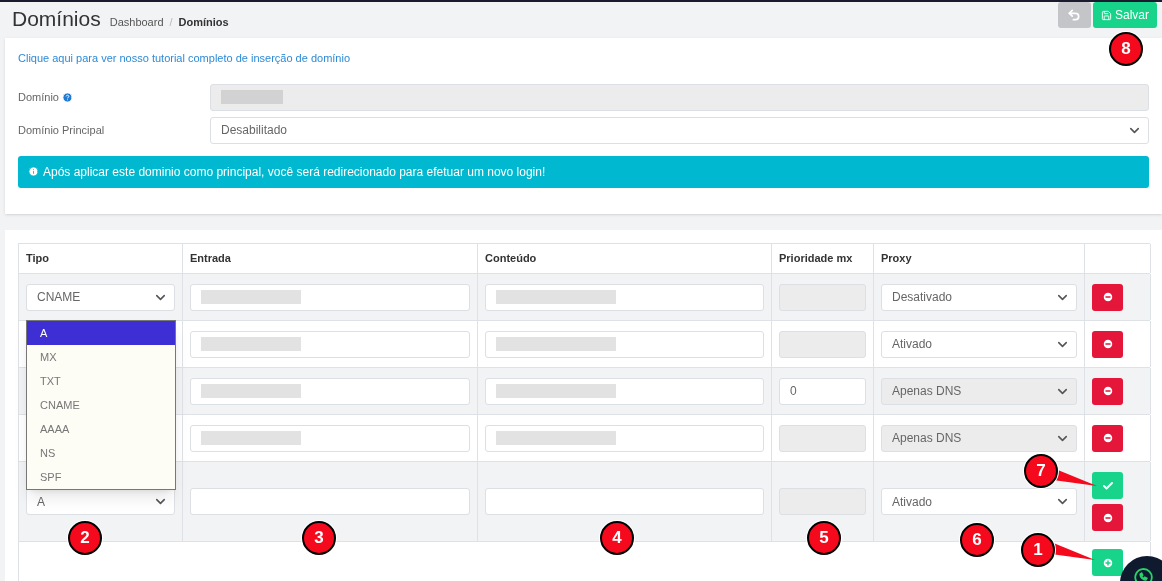 The width and height of the screenshot is (1162, 581). I want to click on callout-marker: 2, so click(85, 538).